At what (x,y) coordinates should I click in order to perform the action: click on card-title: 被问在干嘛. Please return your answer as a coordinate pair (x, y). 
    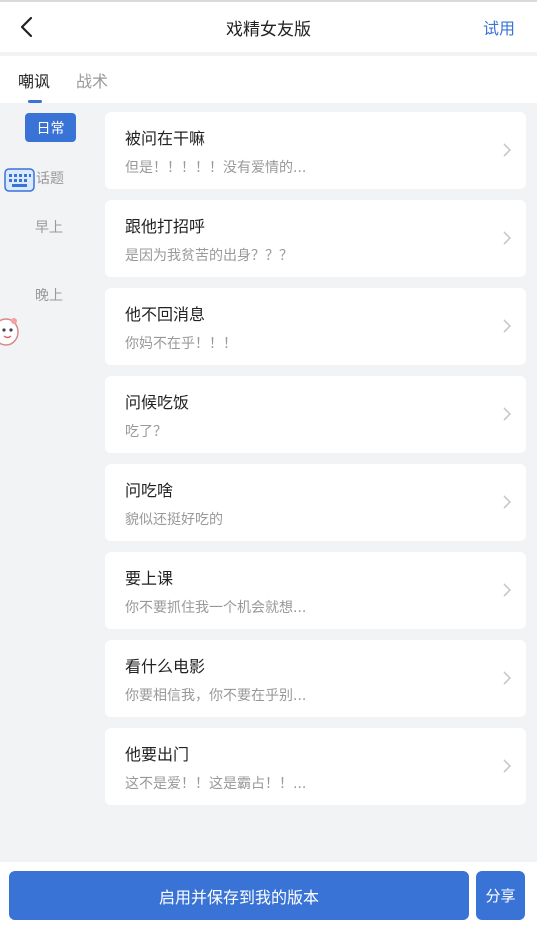
    Looking at the image, I should click on (165, 138).